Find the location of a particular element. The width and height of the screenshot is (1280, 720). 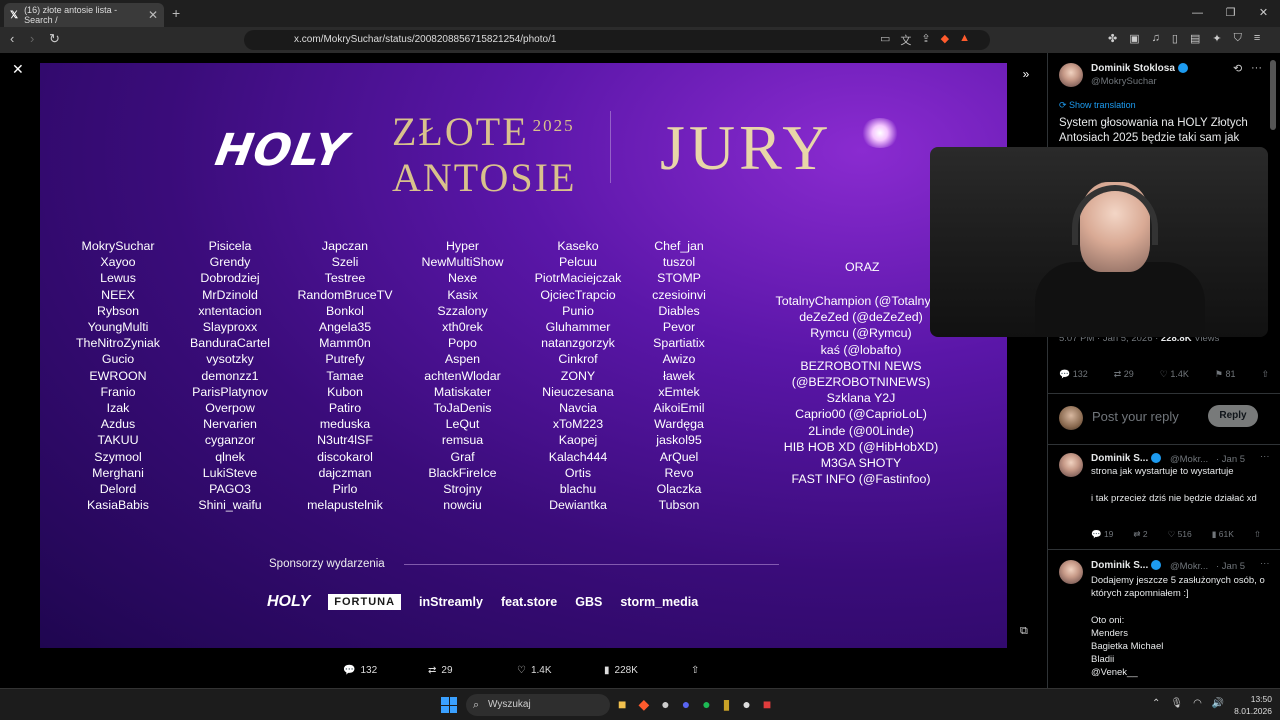

taskbar-clock: 13:50 8.01.2026 is located at coordinates (1251, 705).